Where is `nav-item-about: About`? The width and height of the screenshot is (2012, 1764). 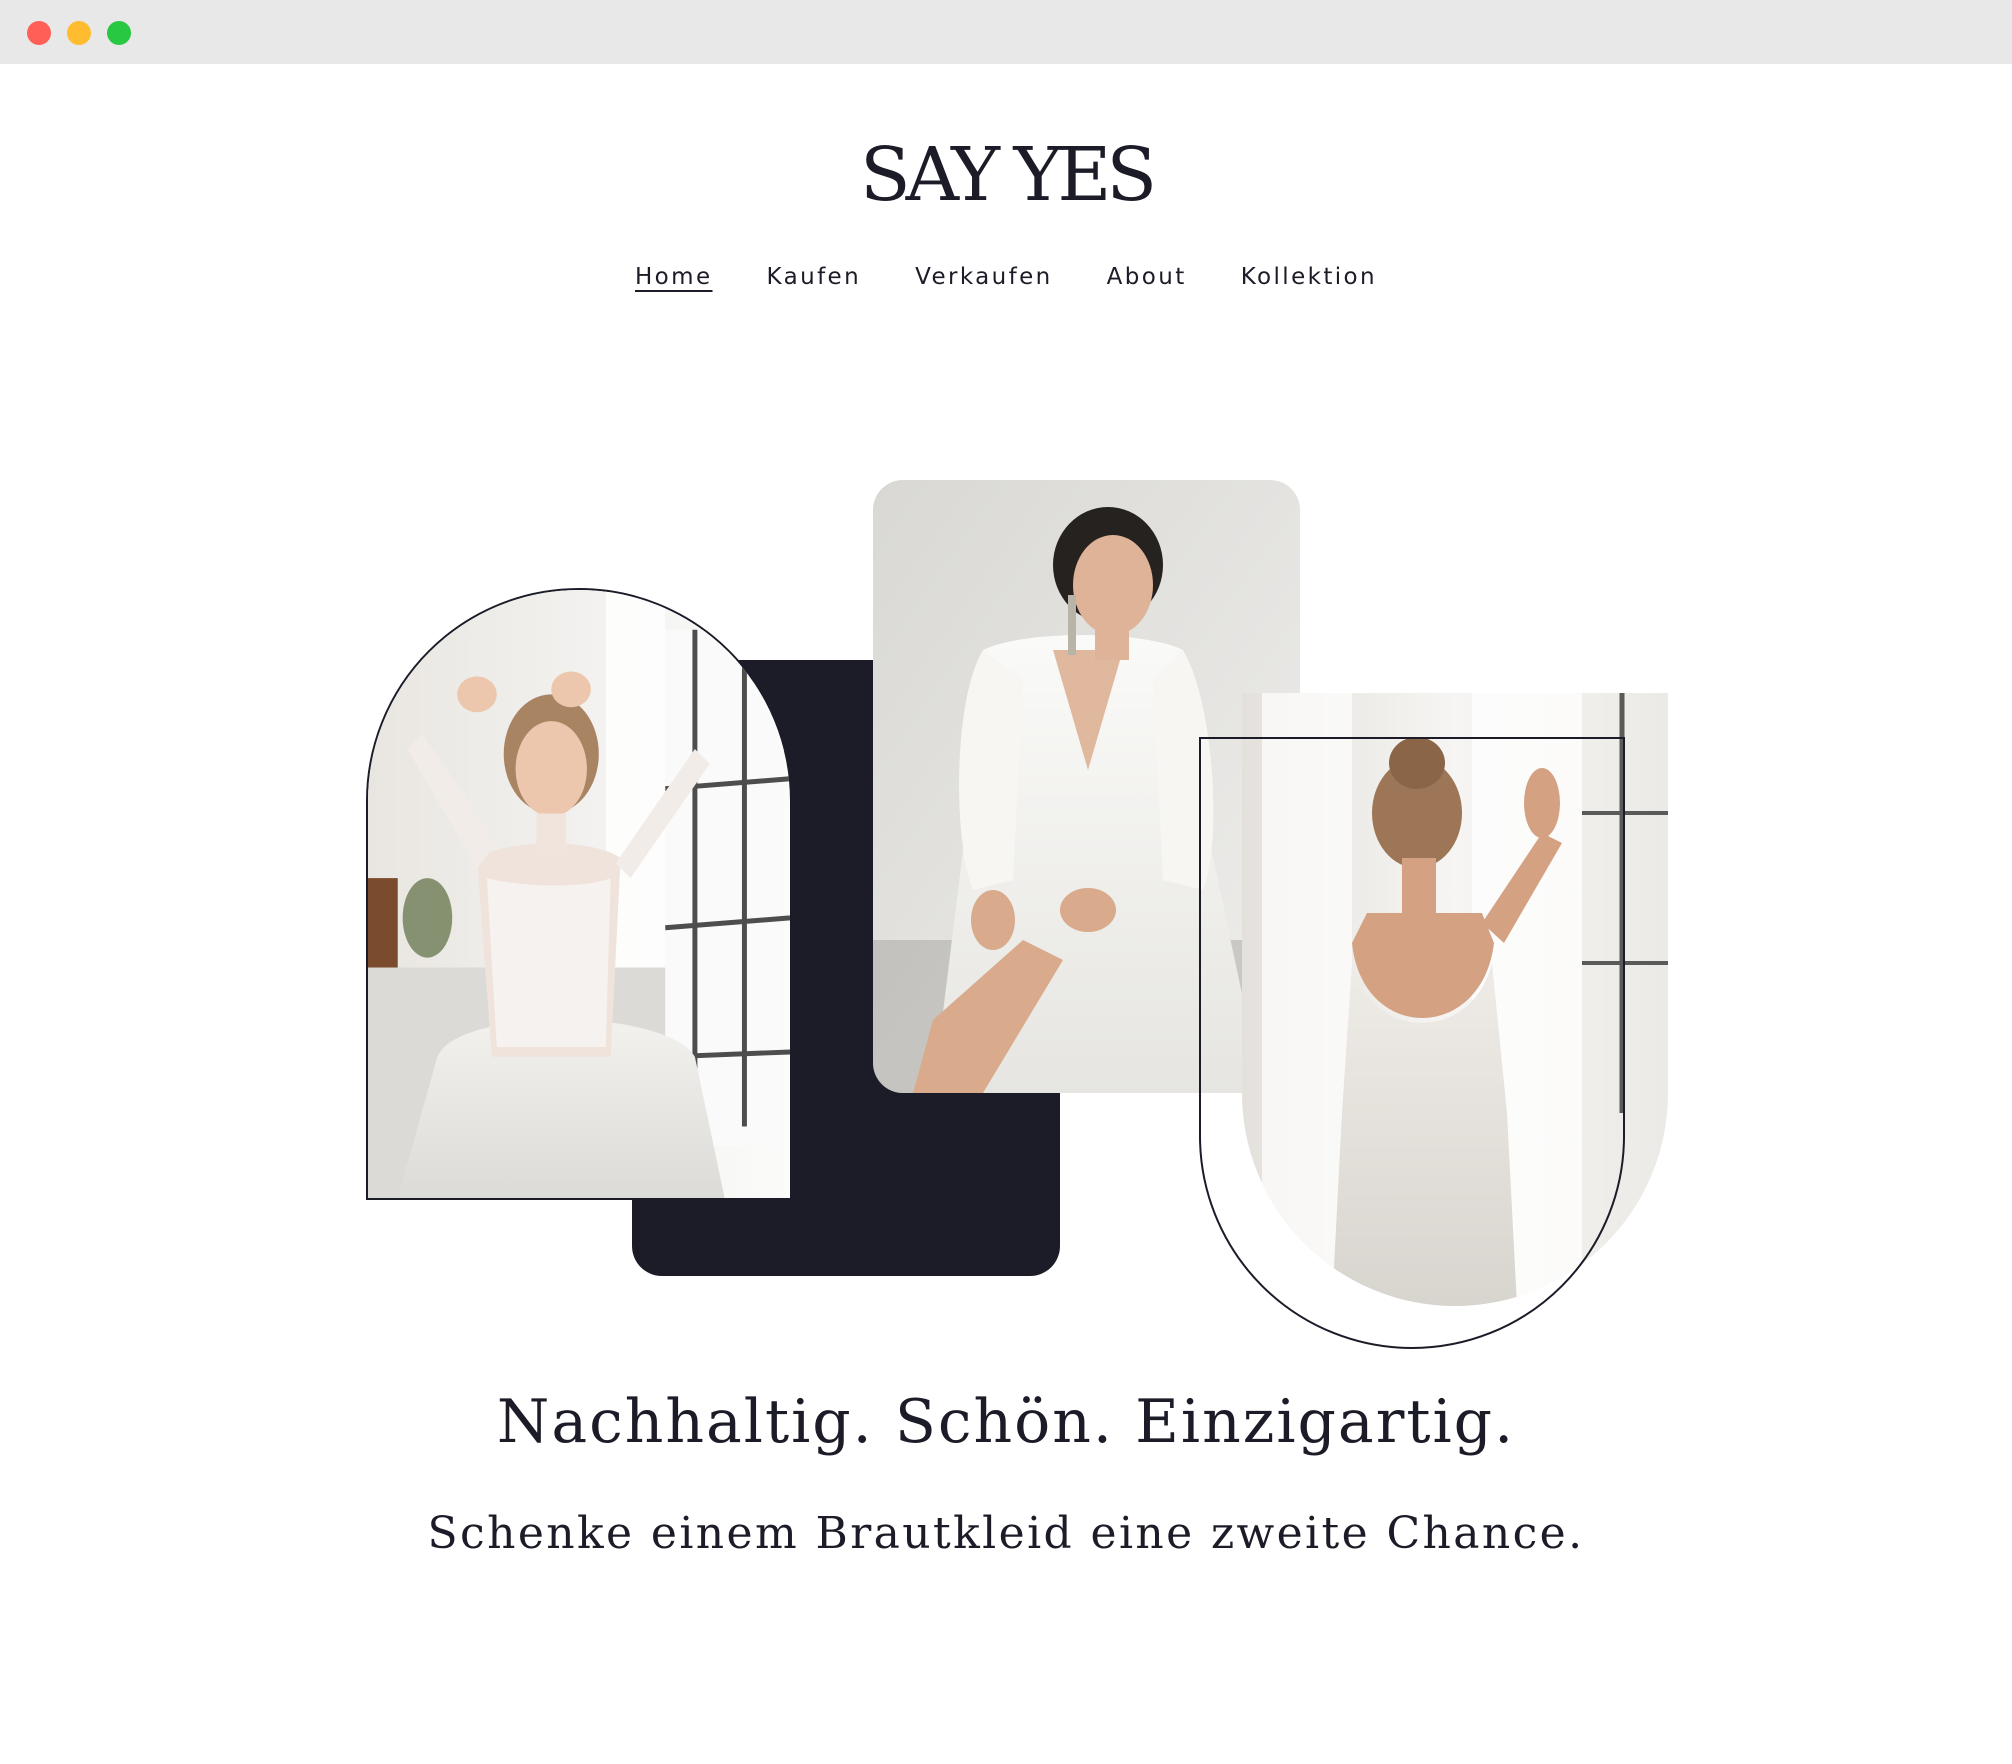
nav-item-about: About is located at coordinates (1147, 277).